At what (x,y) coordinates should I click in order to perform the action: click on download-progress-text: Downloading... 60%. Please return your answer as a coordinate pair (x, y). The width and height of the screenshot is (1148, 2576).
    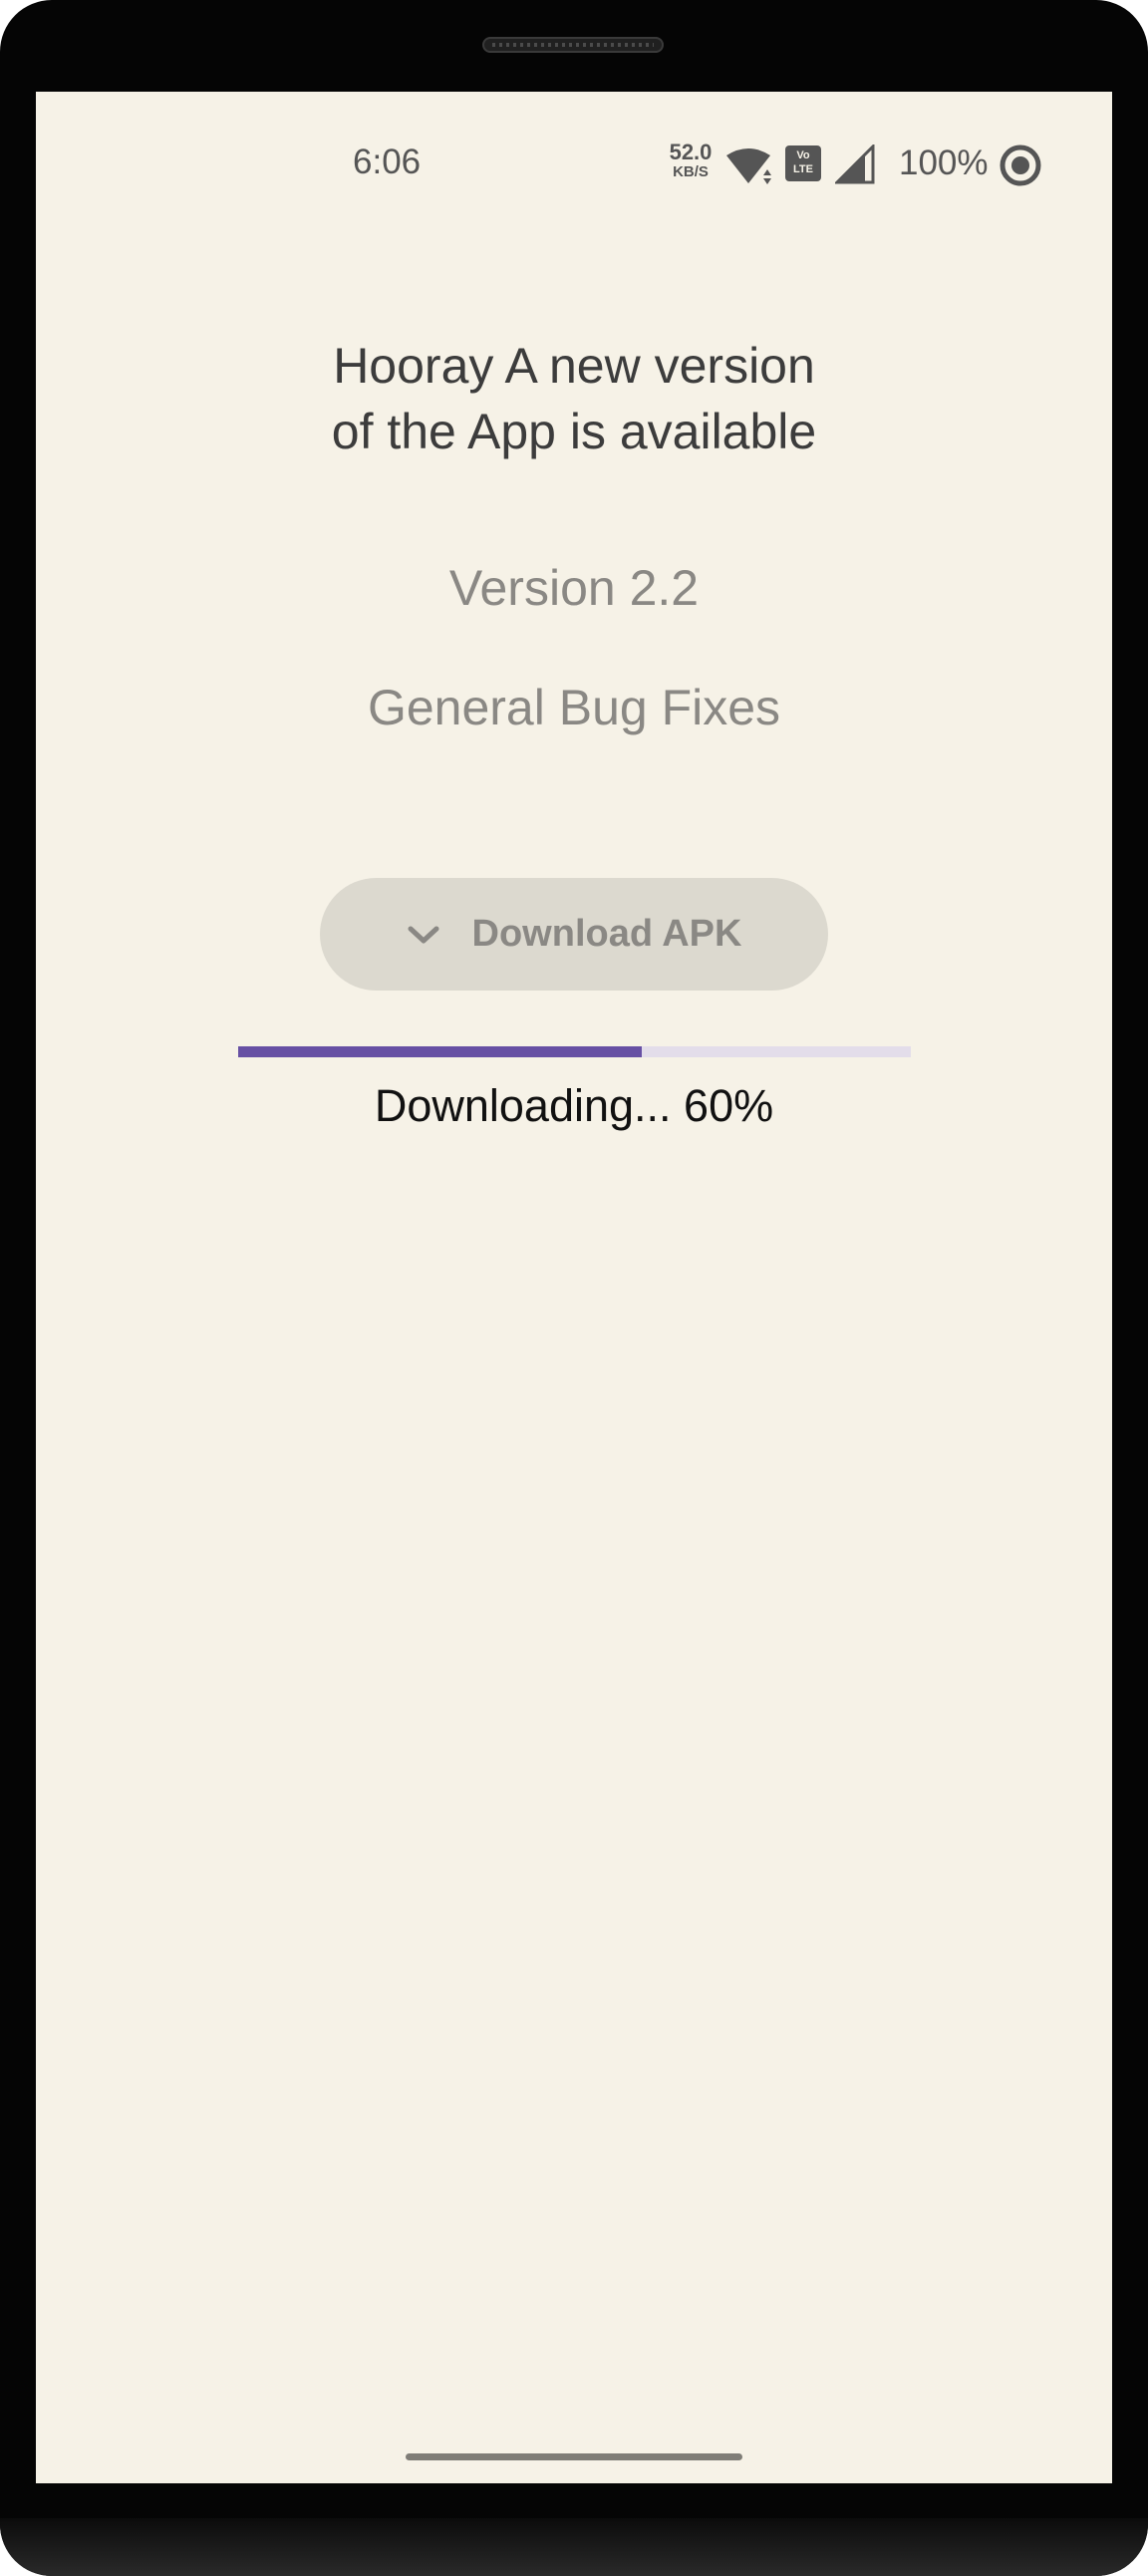
    Looking at the image, I should click on (574, 1105).